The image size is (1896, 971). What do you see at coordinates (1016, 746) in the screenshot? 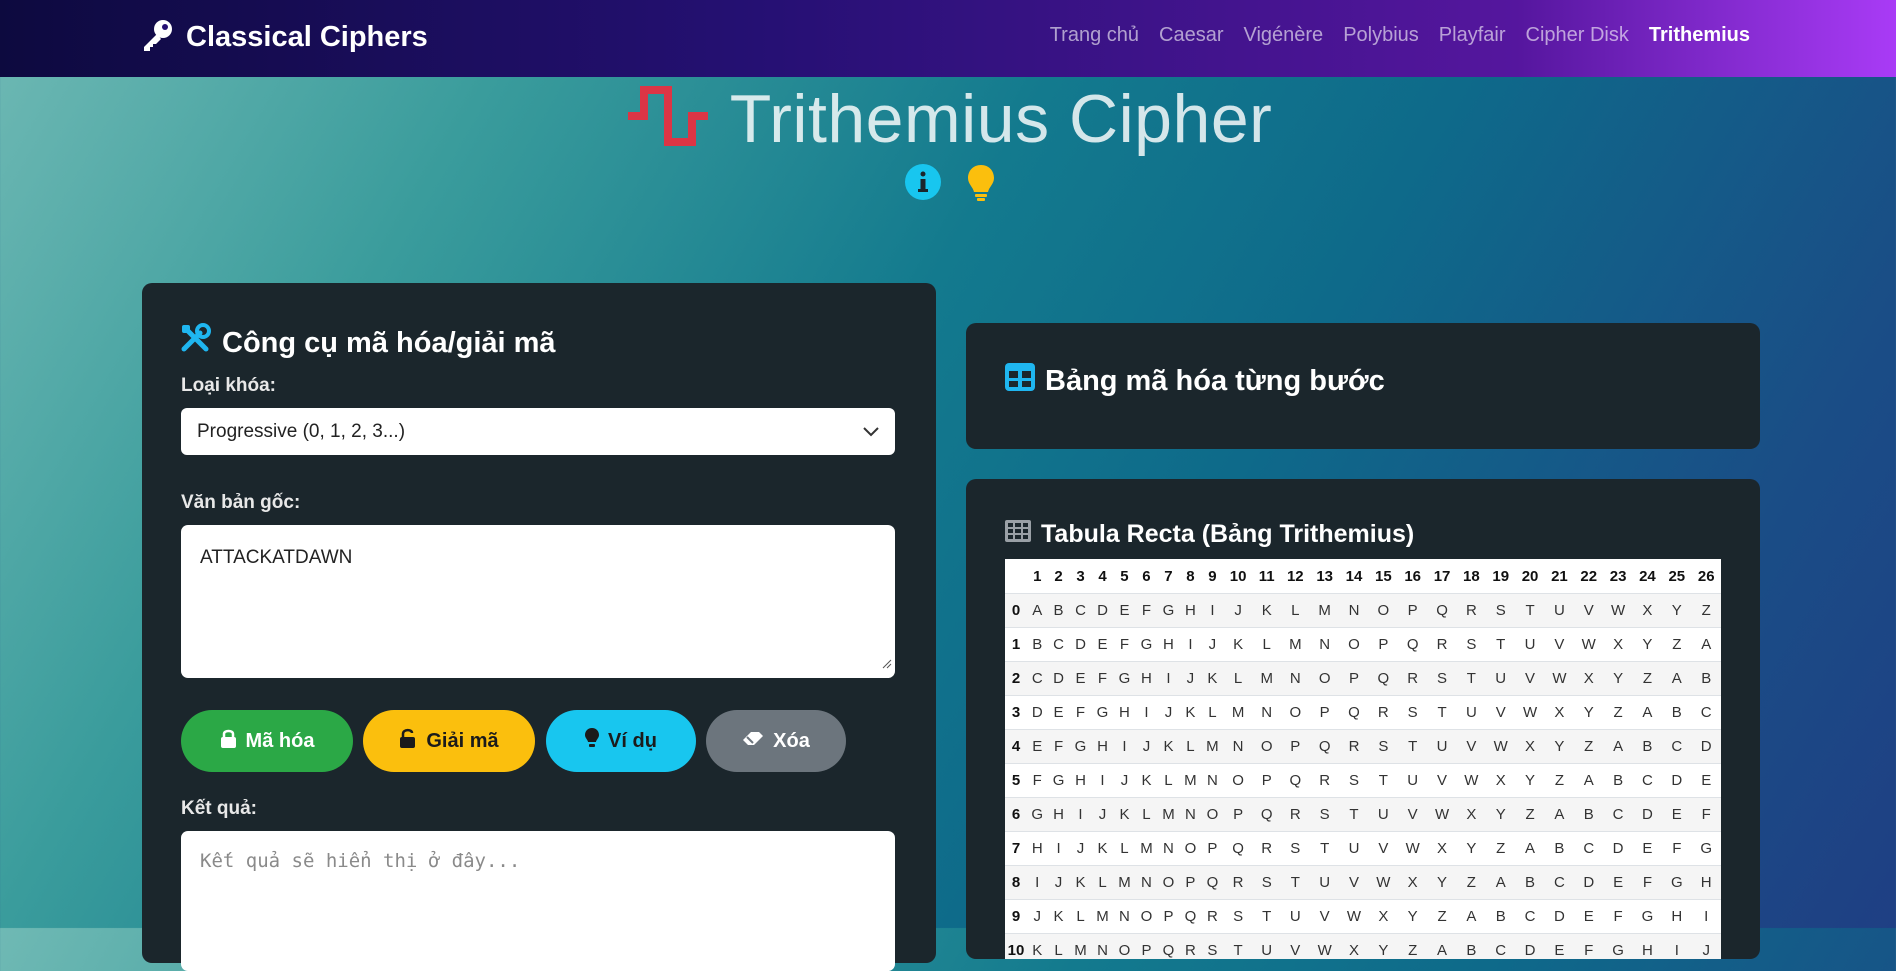
I see `tabula-row-header: 4` at bounding box center [1016, 746].